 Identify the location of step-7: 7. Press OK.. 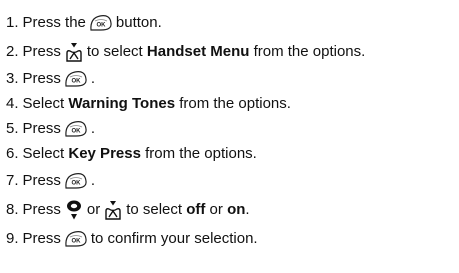
(185, 180).